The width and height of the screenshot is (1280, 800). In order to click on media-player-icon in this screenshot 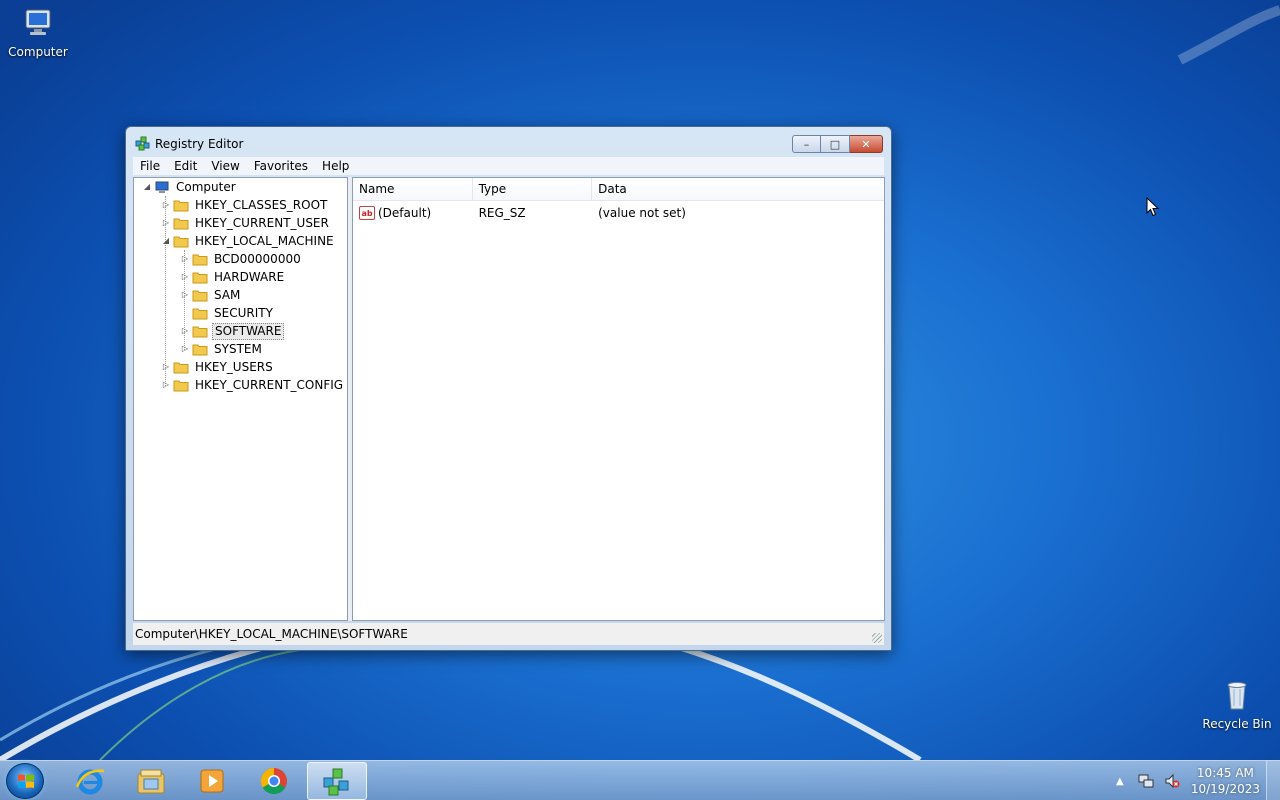, I will do `click(212, 781)`.